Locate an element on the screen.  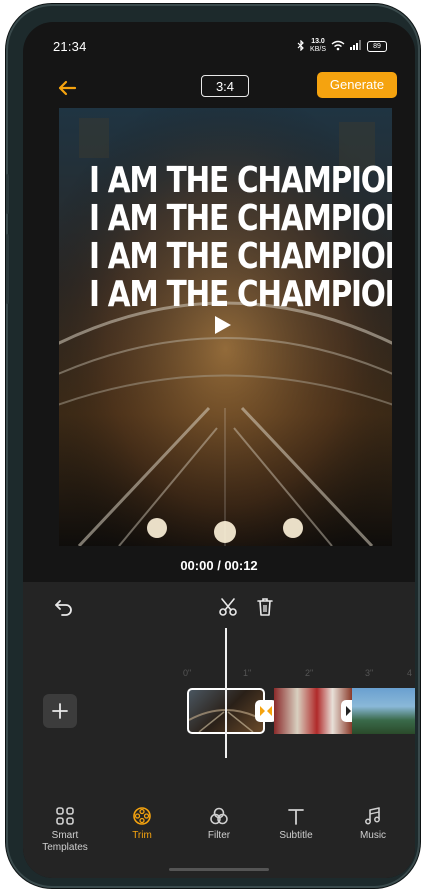
trash-icon is located at coordinates (265, 607).